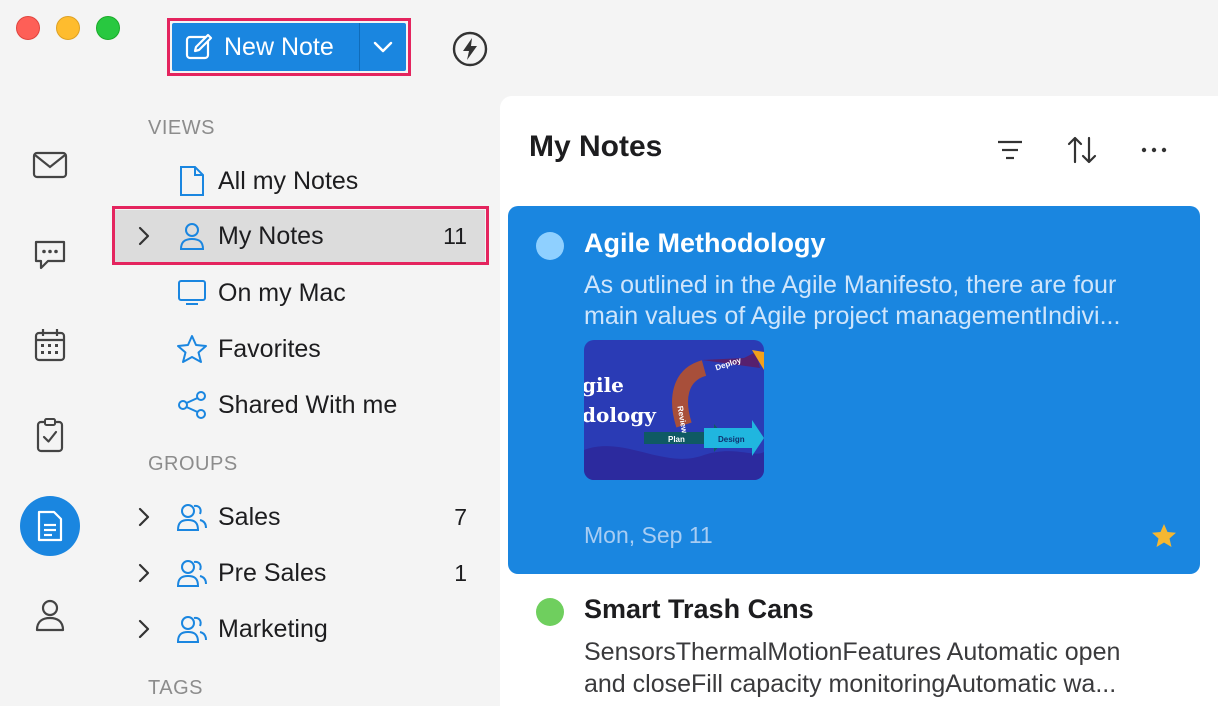 Image resolution: width=1218 pixels, height=706 pixels. I want to click on sidebar-item-all-my-notes: All my Notes, so click(300, 181).